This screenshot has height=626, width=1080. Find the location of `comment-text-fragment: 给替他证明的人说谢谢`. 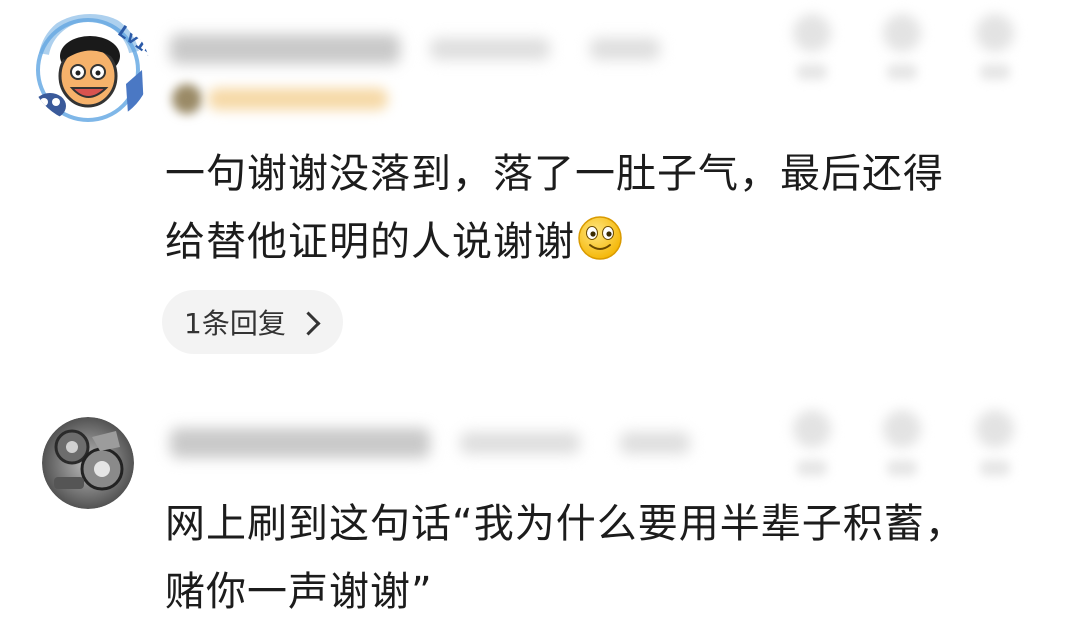

comment-text-fragment: 给替他证明的人说谢谢 is located at coordinates (370, 242).